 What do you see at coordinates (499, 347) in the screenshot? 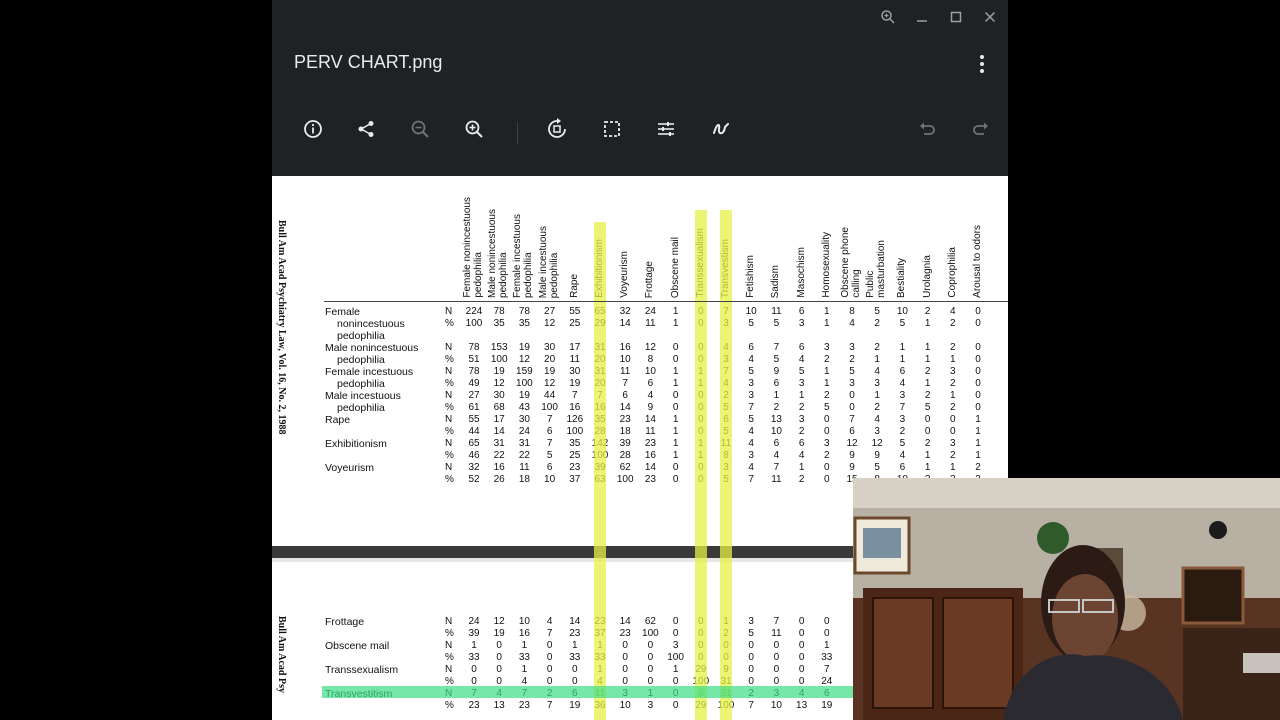
I see `table-cell: 153` at bounding box center [499, 347].